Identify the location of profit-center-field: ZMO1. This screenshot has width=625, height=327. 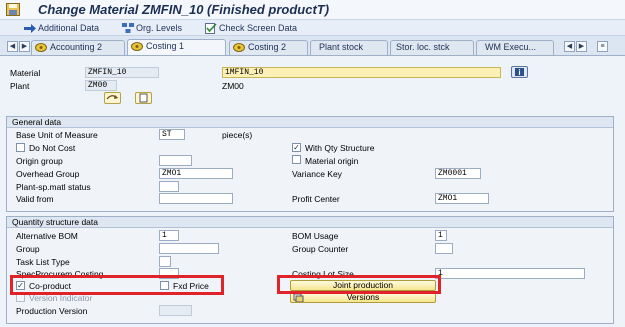
(462, 198).